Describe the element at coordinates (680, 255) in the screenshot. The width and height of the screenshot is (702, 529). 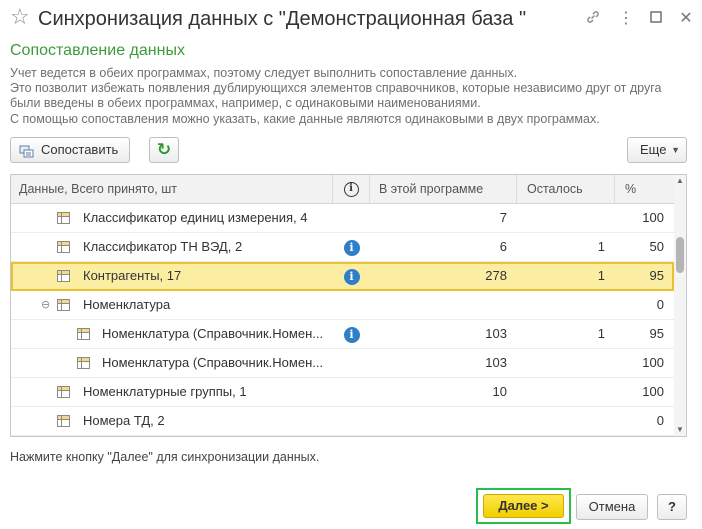
I see `scrollbar-thumb` at that location.